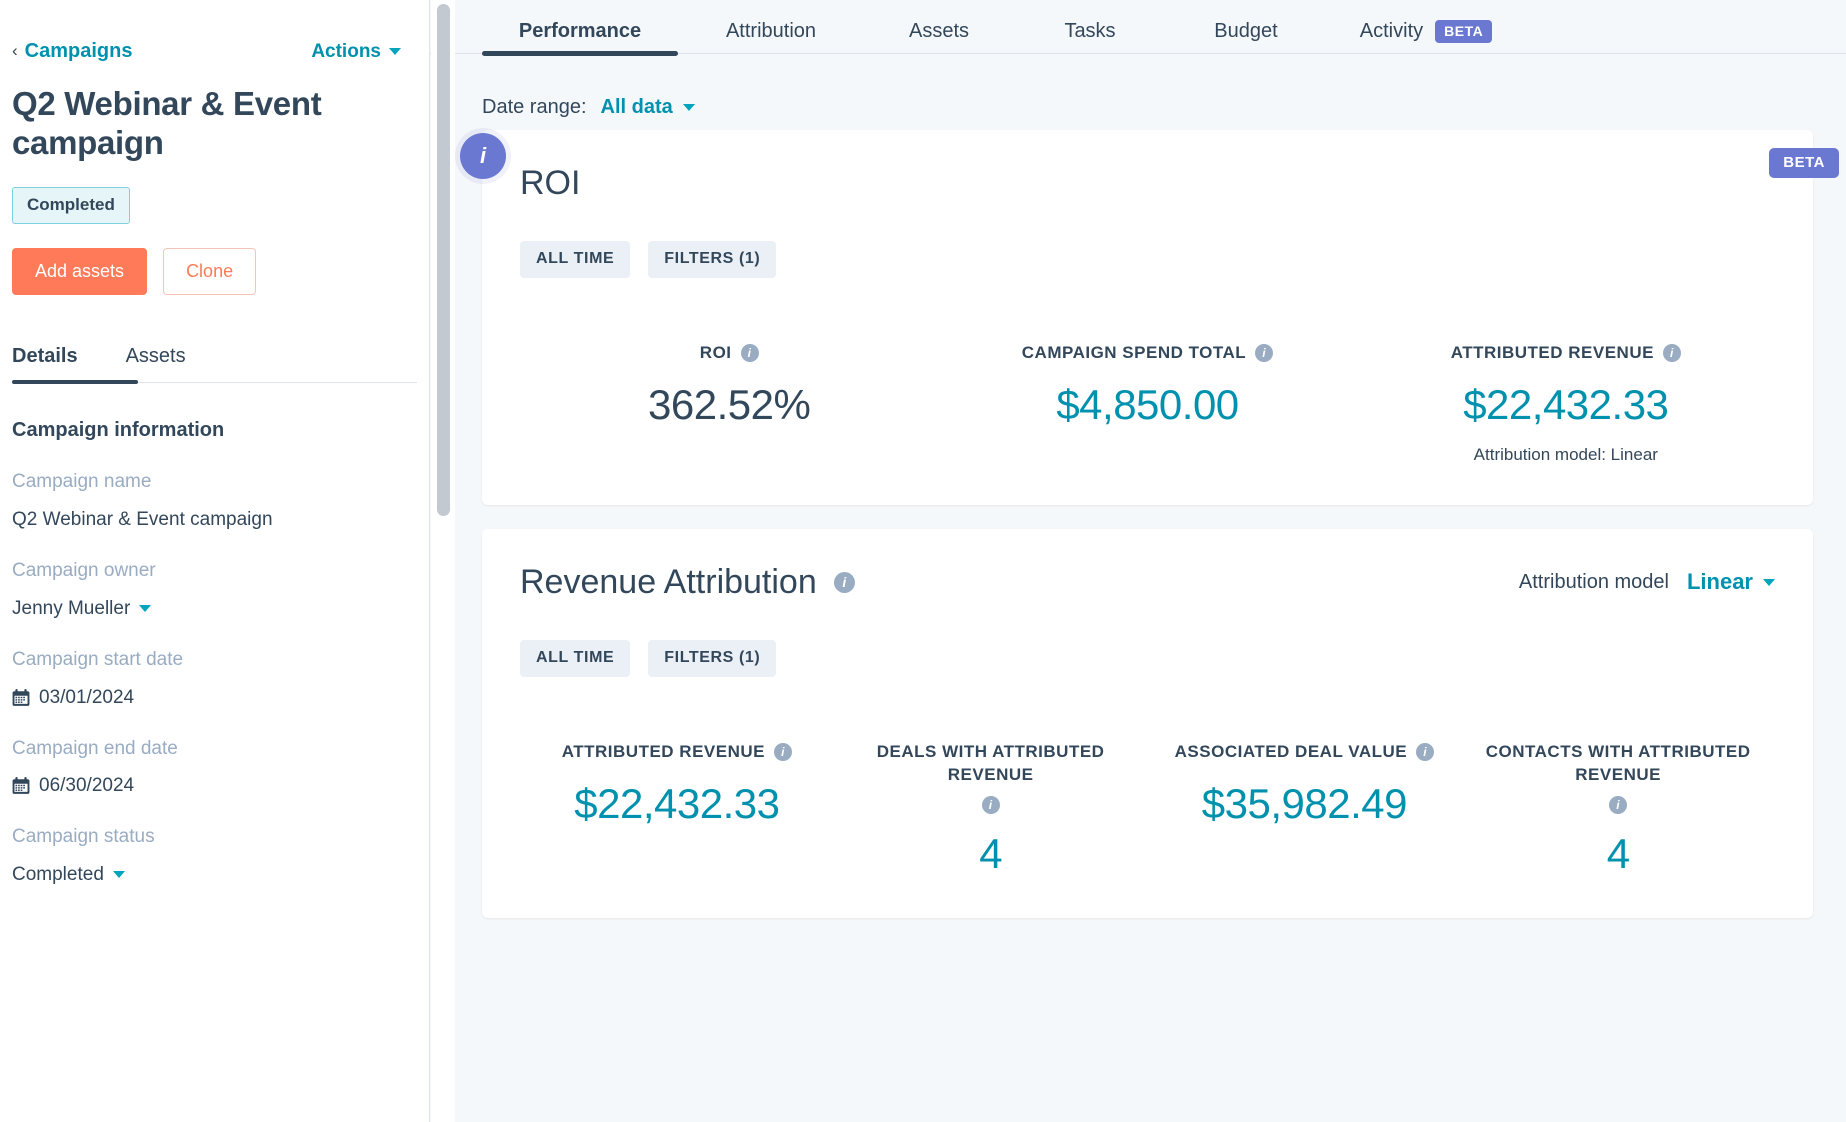  I want to click on metric-associated-deal-value: ASSOCIATED DEAL VALUE i $35,982.49, so click(1305, 809).